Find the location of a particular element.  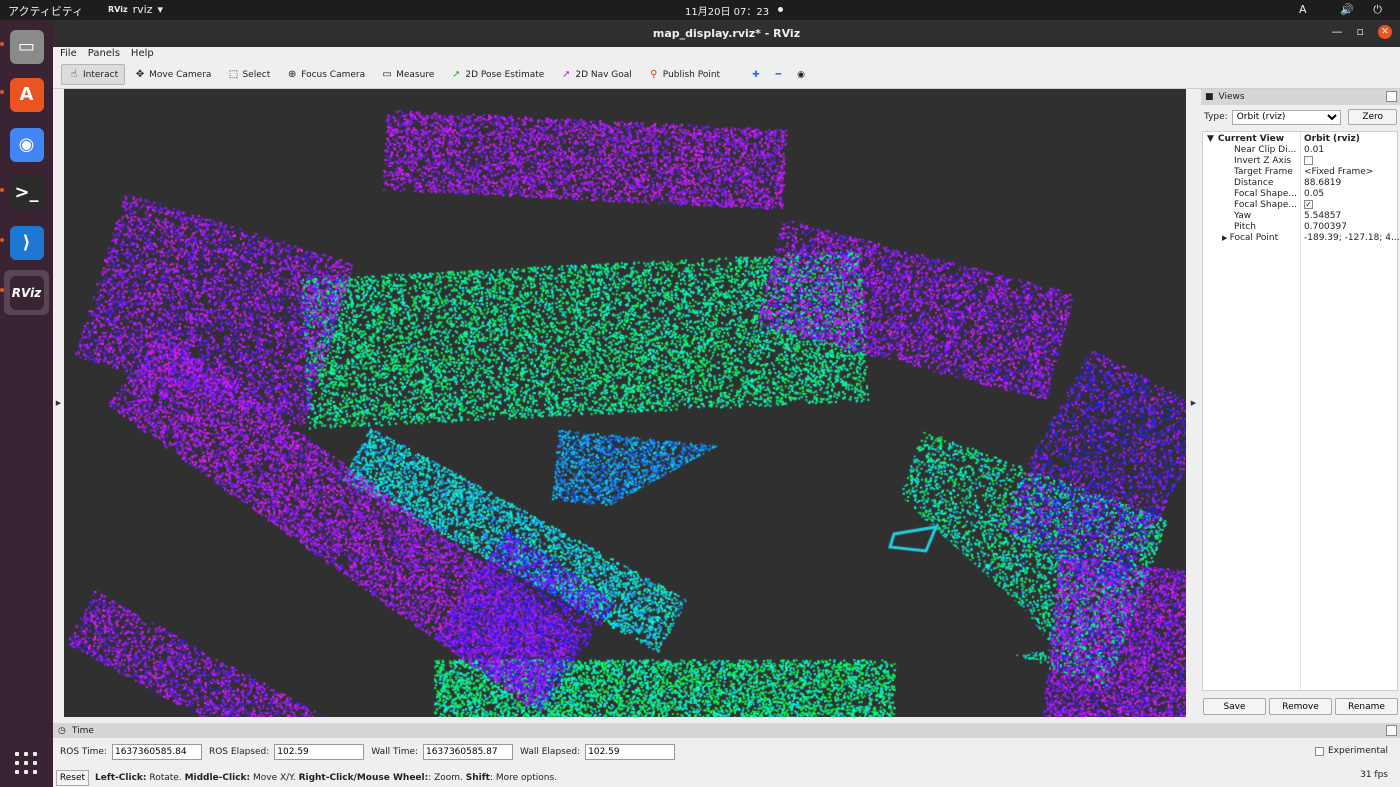

dock-vscode: ⟩ is located at coordinates (26, 242).